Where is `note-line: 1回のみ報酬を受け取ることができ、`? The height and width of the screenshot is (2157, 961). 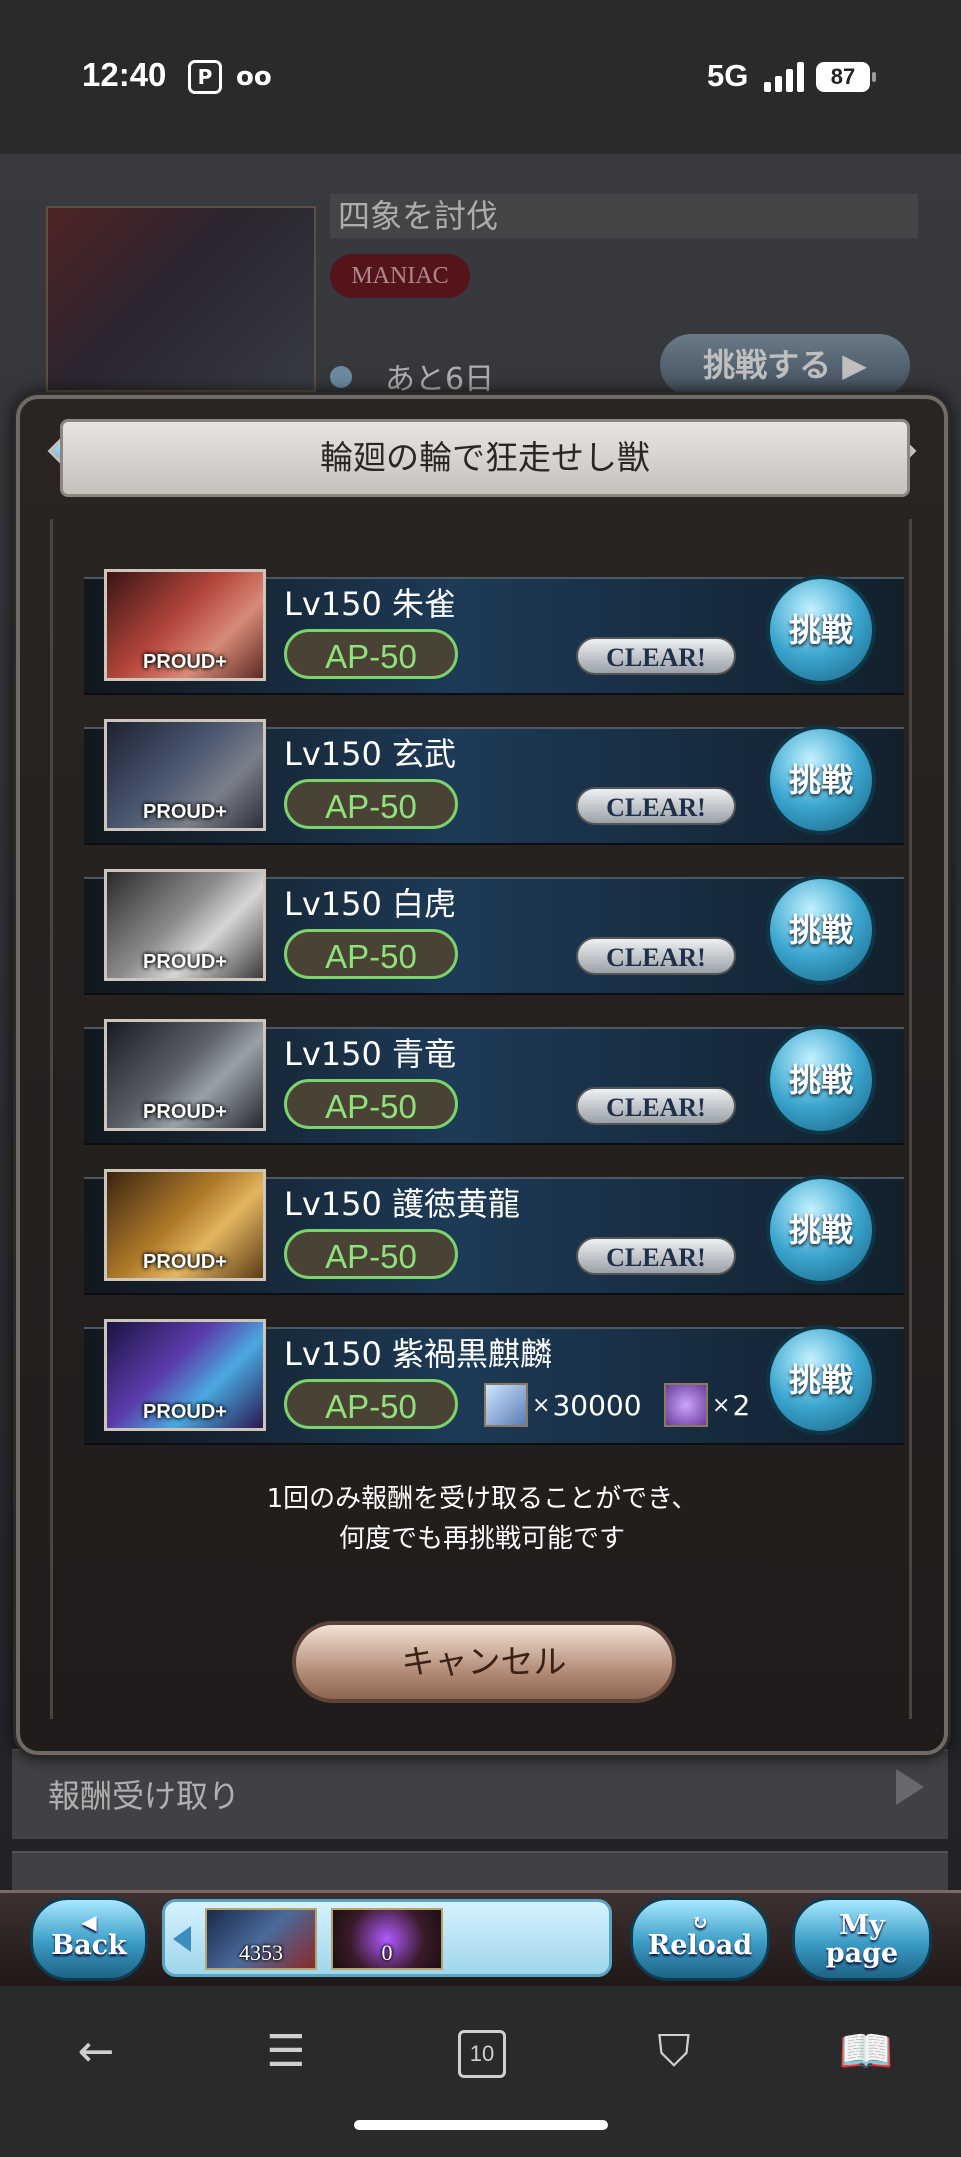
note-line: 1回のみ報酬を受け取ることができ、 is located at coordinates (482, 1499).